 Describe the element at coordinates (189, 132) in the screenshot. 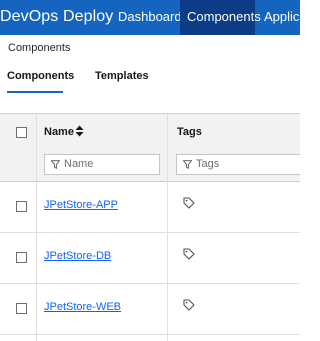

I see `column-header-tags: Tags` at that location.